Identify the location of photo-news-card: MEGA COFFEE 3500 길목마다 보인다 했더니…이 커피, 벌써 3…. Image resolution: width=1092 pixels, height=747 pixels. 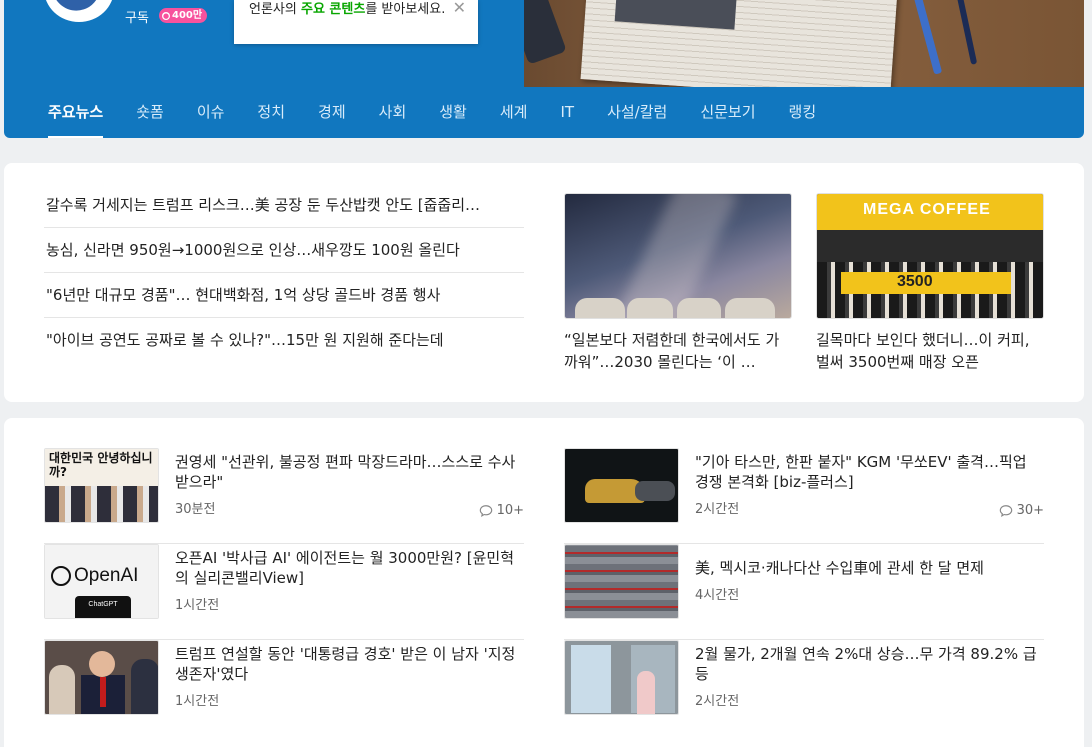
(930, 283).